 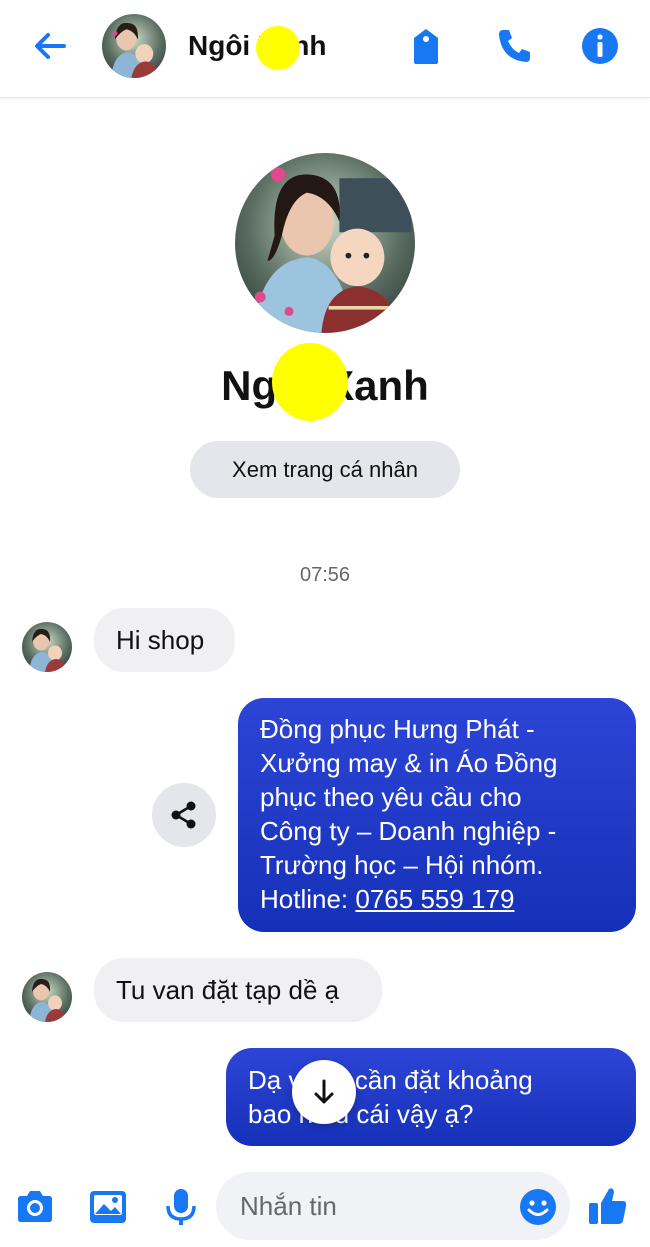 I want to click on share-button, so click(x=184, y=815).